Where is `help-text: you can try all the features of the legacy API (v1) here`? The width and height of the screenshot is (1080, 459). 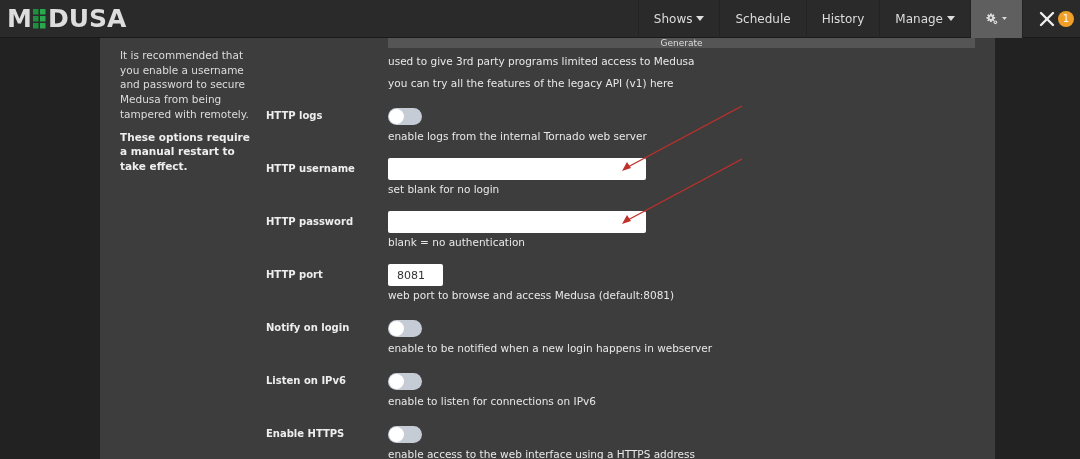
help-text: you can try all the features of the legacy API (v1) here is located at coordinates (531, 83).